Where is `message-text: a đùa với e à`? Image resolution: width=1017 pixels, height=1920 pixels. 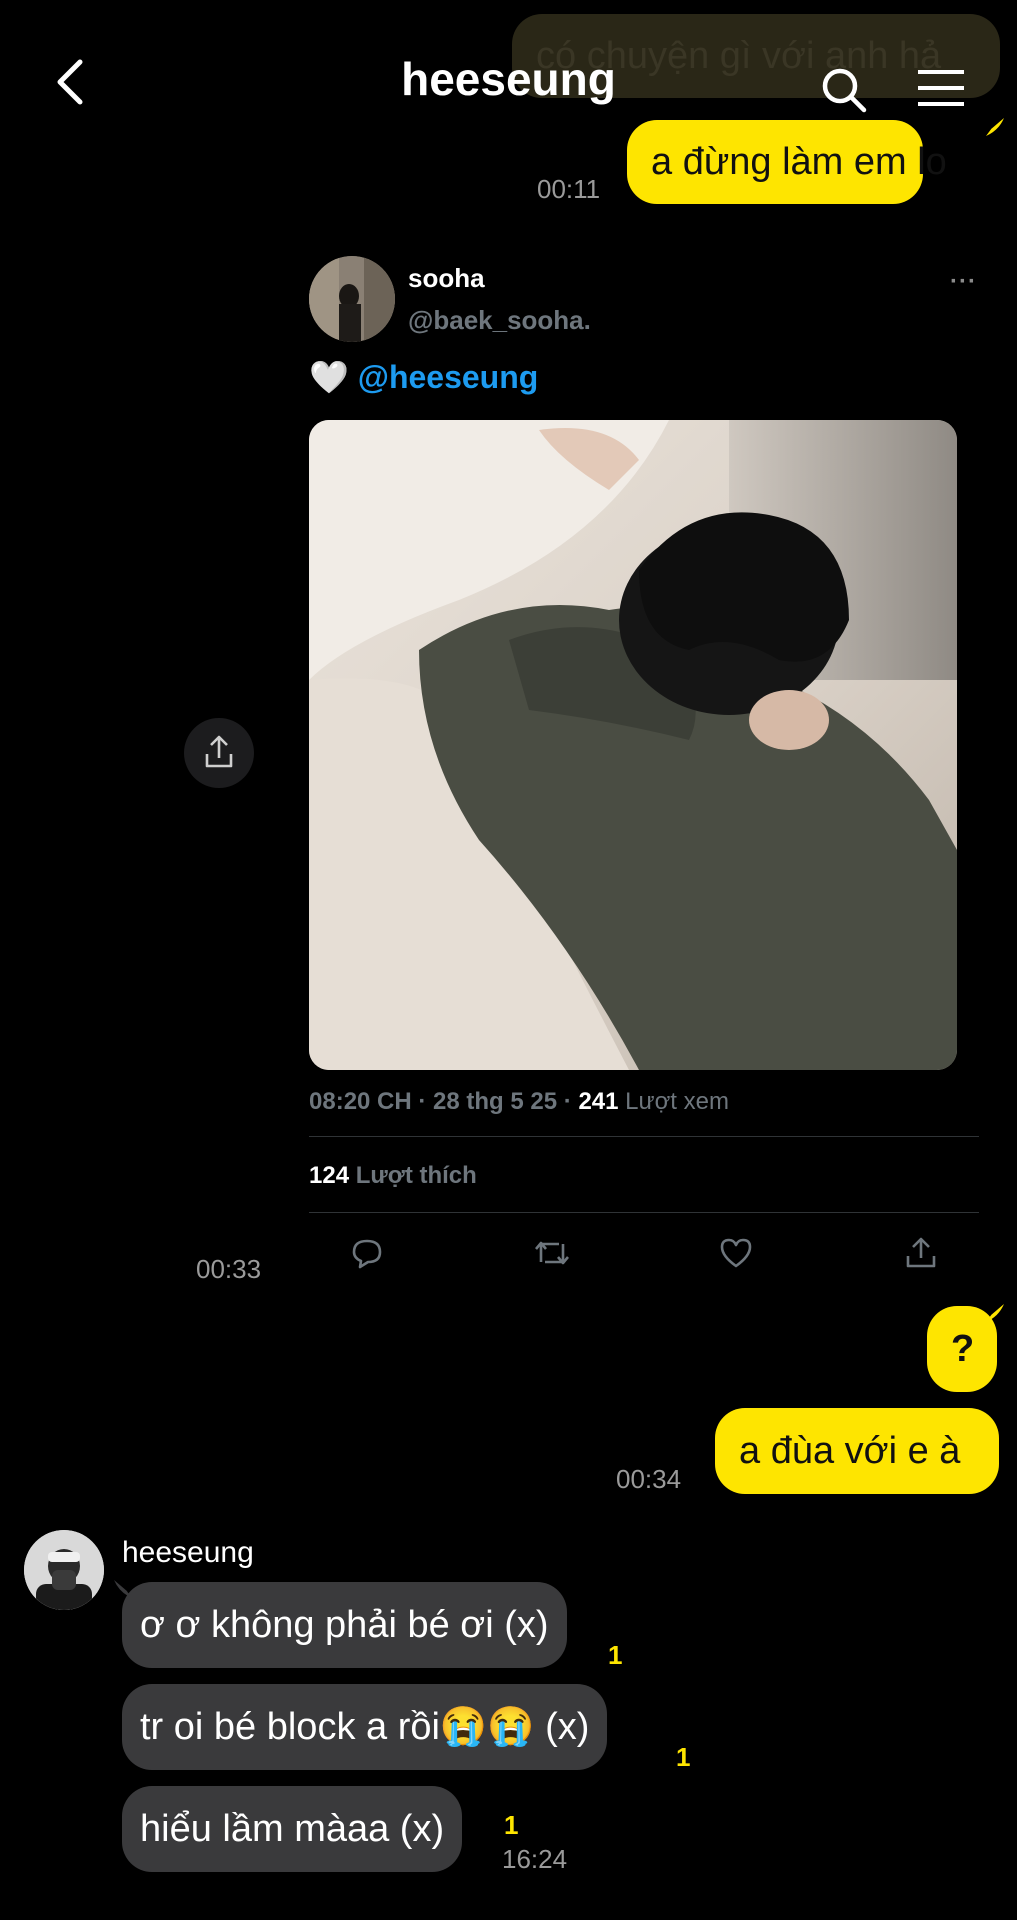
message-text: a đùa với e à is located at coordinates (850, 1451).